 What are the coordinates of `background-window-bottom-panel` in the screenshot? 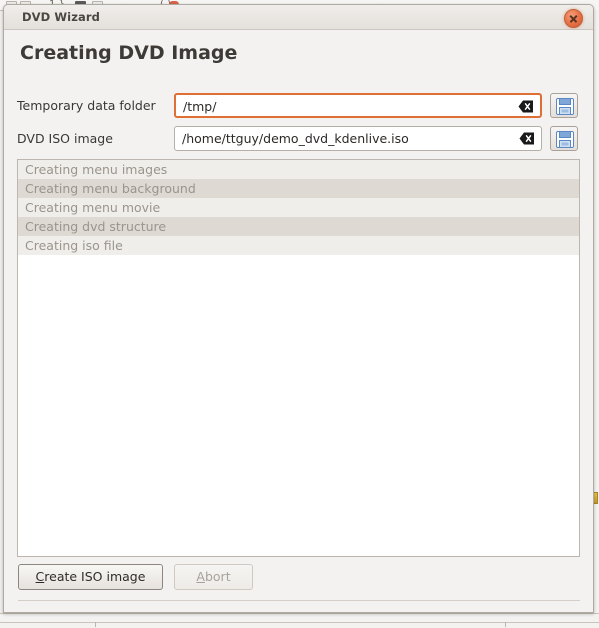 It's located at (299, 620).